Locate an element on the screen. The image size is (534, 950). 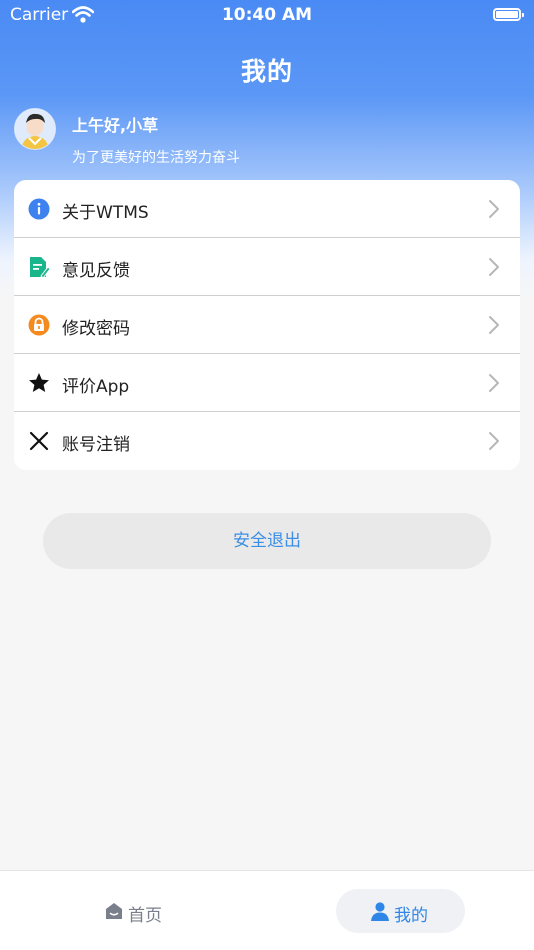
menu-item-delete-account: 账号注销 is located at coordinates (267, 441).